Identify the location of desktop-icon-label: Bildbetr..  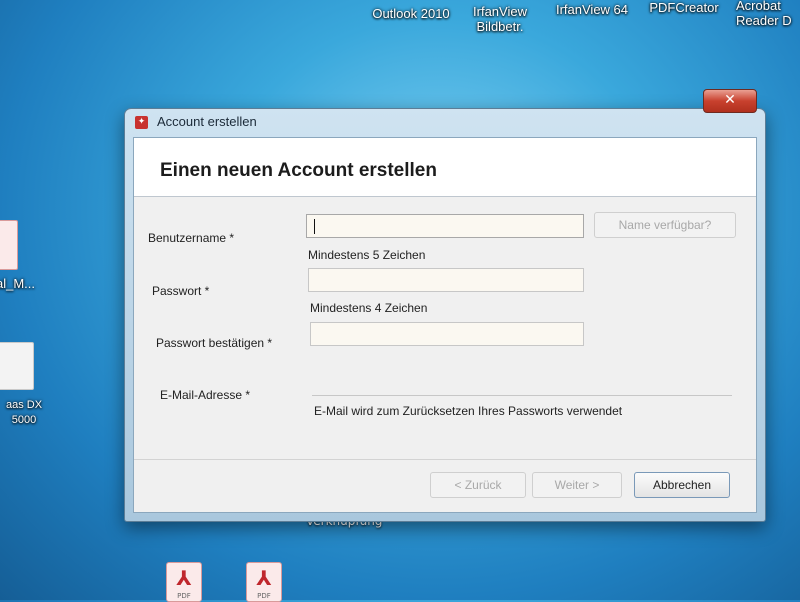
(500, 26).